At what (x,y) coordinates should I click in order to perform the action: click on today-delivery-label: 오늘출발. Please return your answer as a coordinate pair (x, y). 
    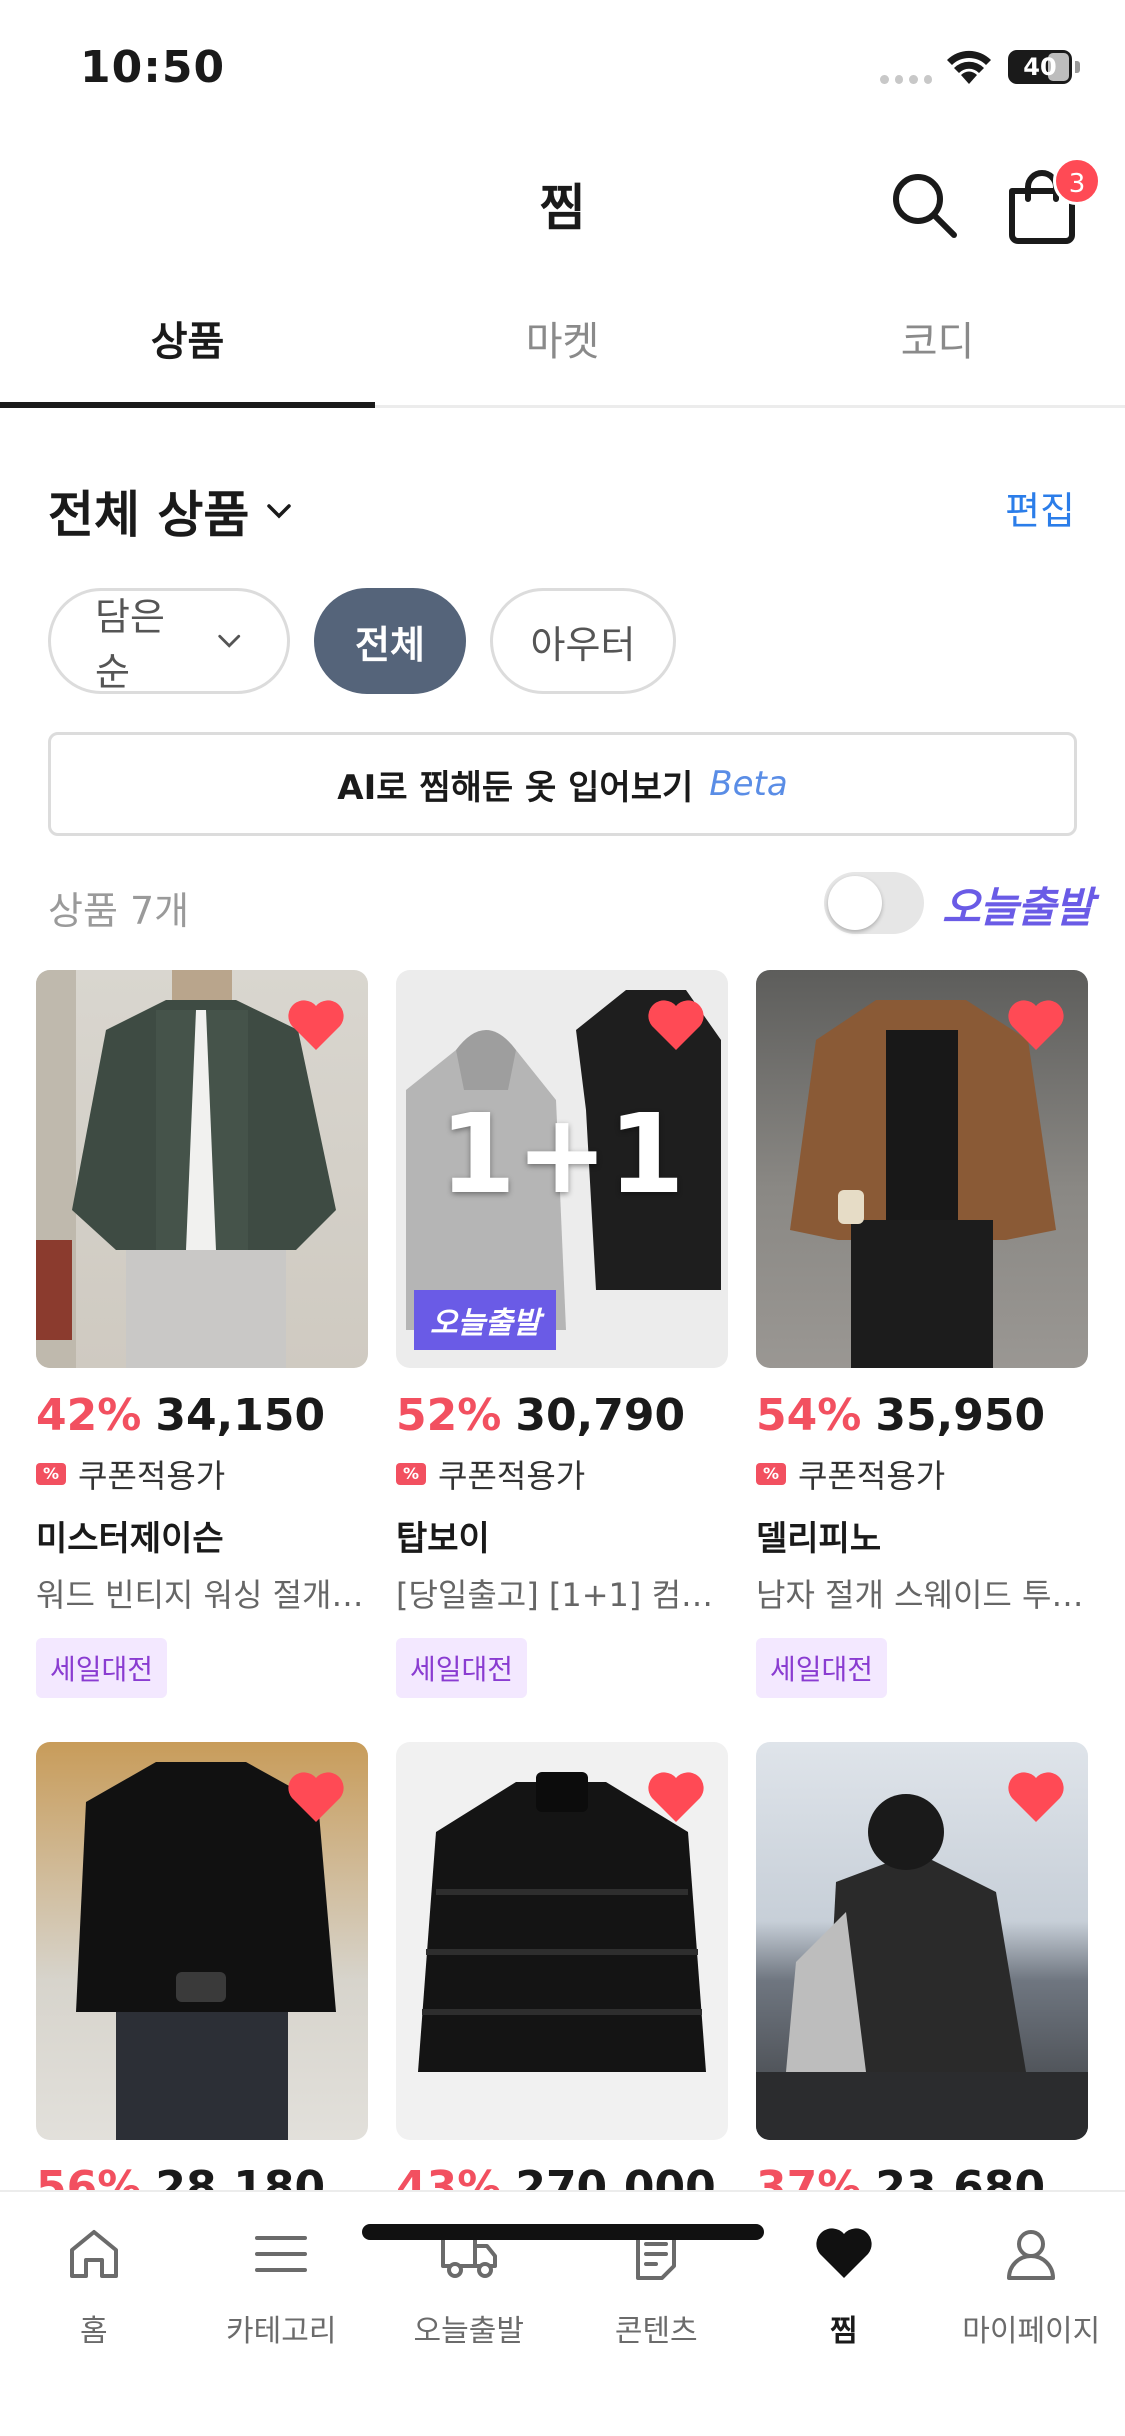
    Looking at the image, I should click on (1018, 907).